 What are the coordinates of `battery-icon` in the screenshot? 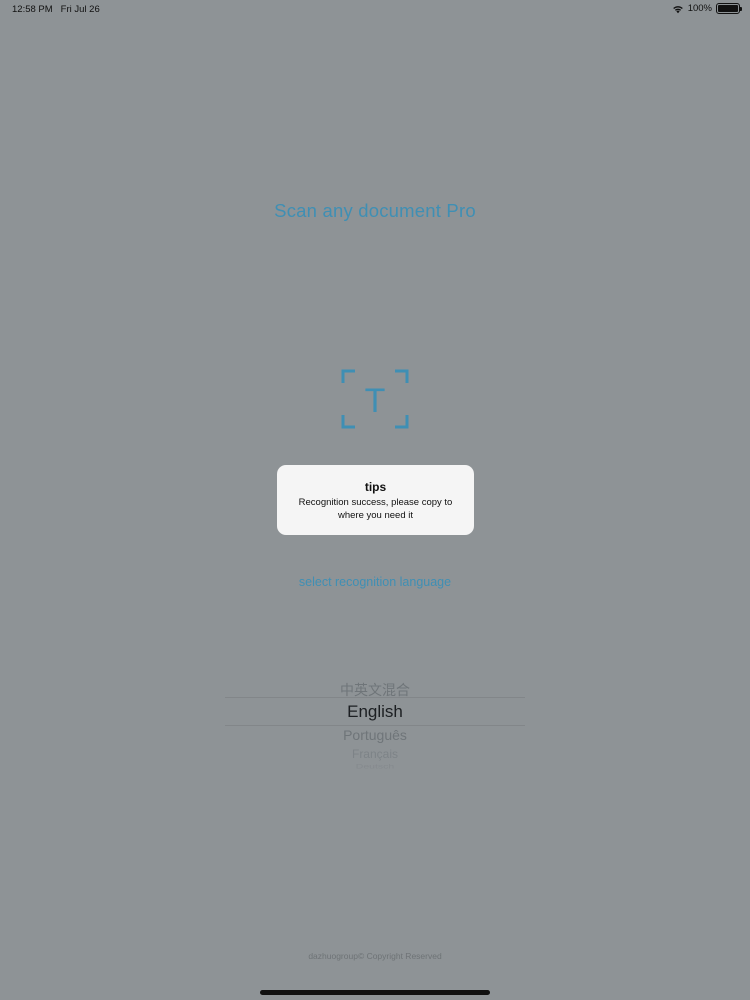 It's located at (729, 8).